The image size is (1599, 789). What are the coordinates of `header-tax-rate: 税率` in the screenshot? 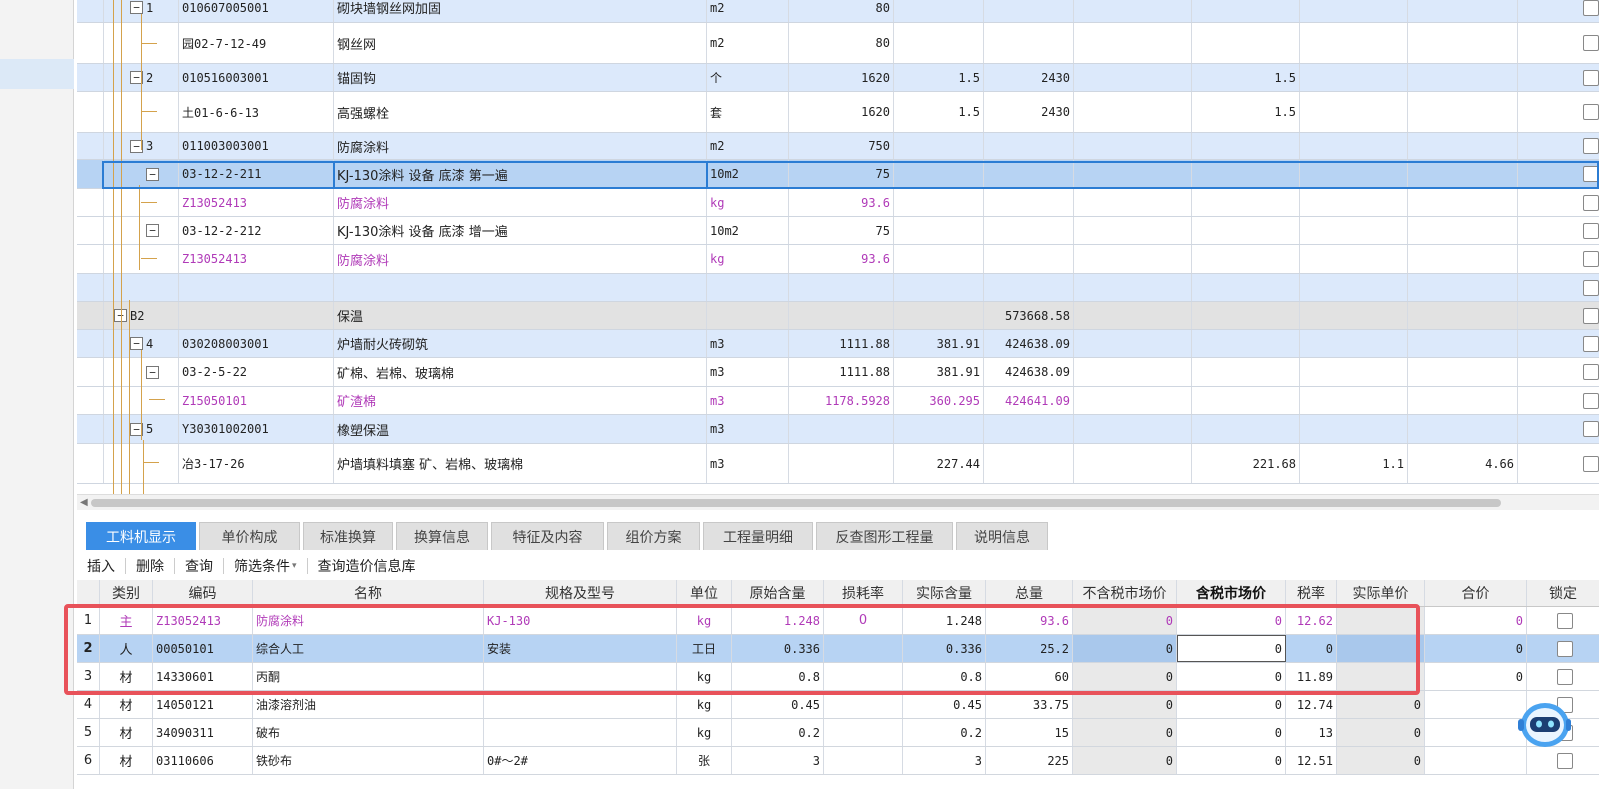 It's located at (1311, 593).